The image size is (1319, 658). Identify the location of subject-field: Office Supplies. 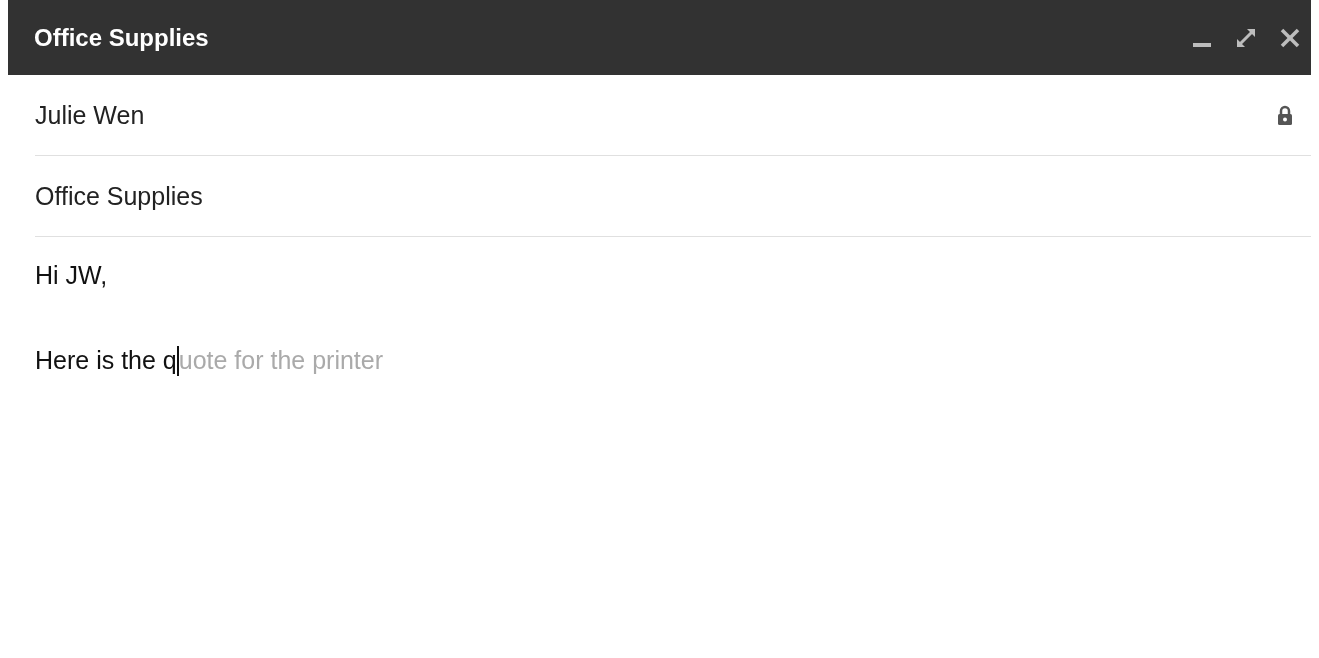
(119, 196).